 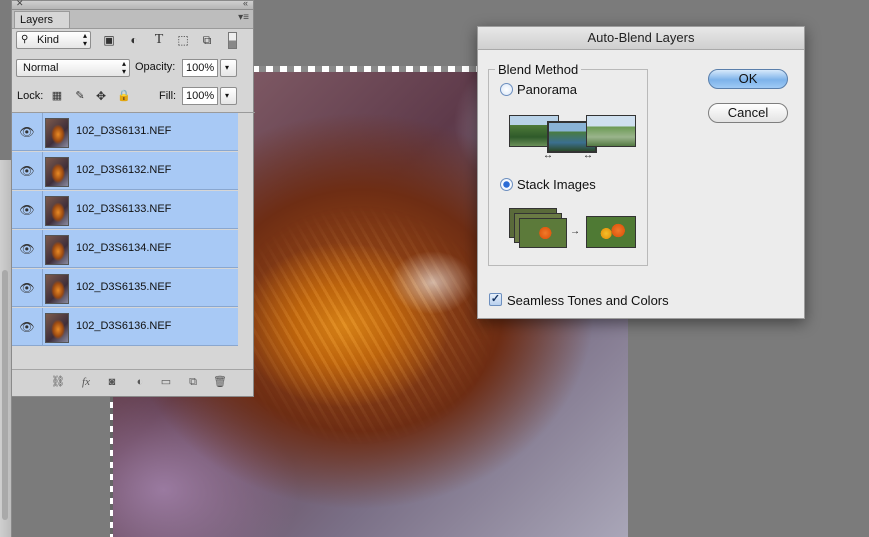 What do you see at coordinates (86, 382) in the screenshot?
I see `fx-icon: fx` at bounding box center [86, 382].